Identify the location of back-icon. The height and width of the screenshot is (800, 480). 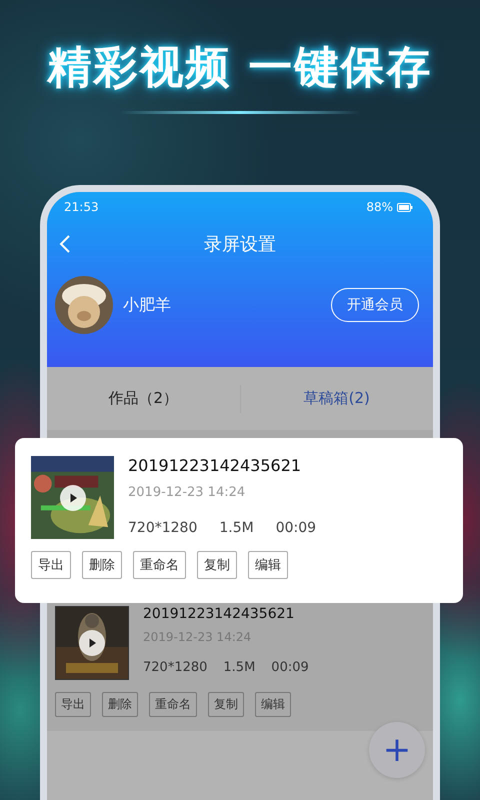
(65, 244).